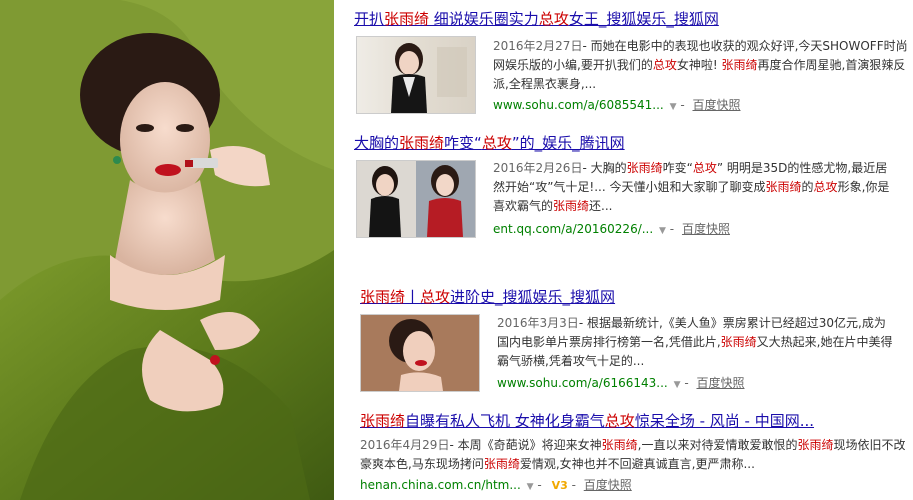 The image size is (913, 500). I want to click on result-url: www.sohu.com/a/6166143... ▼ - 百度快照, so click(621, 383).